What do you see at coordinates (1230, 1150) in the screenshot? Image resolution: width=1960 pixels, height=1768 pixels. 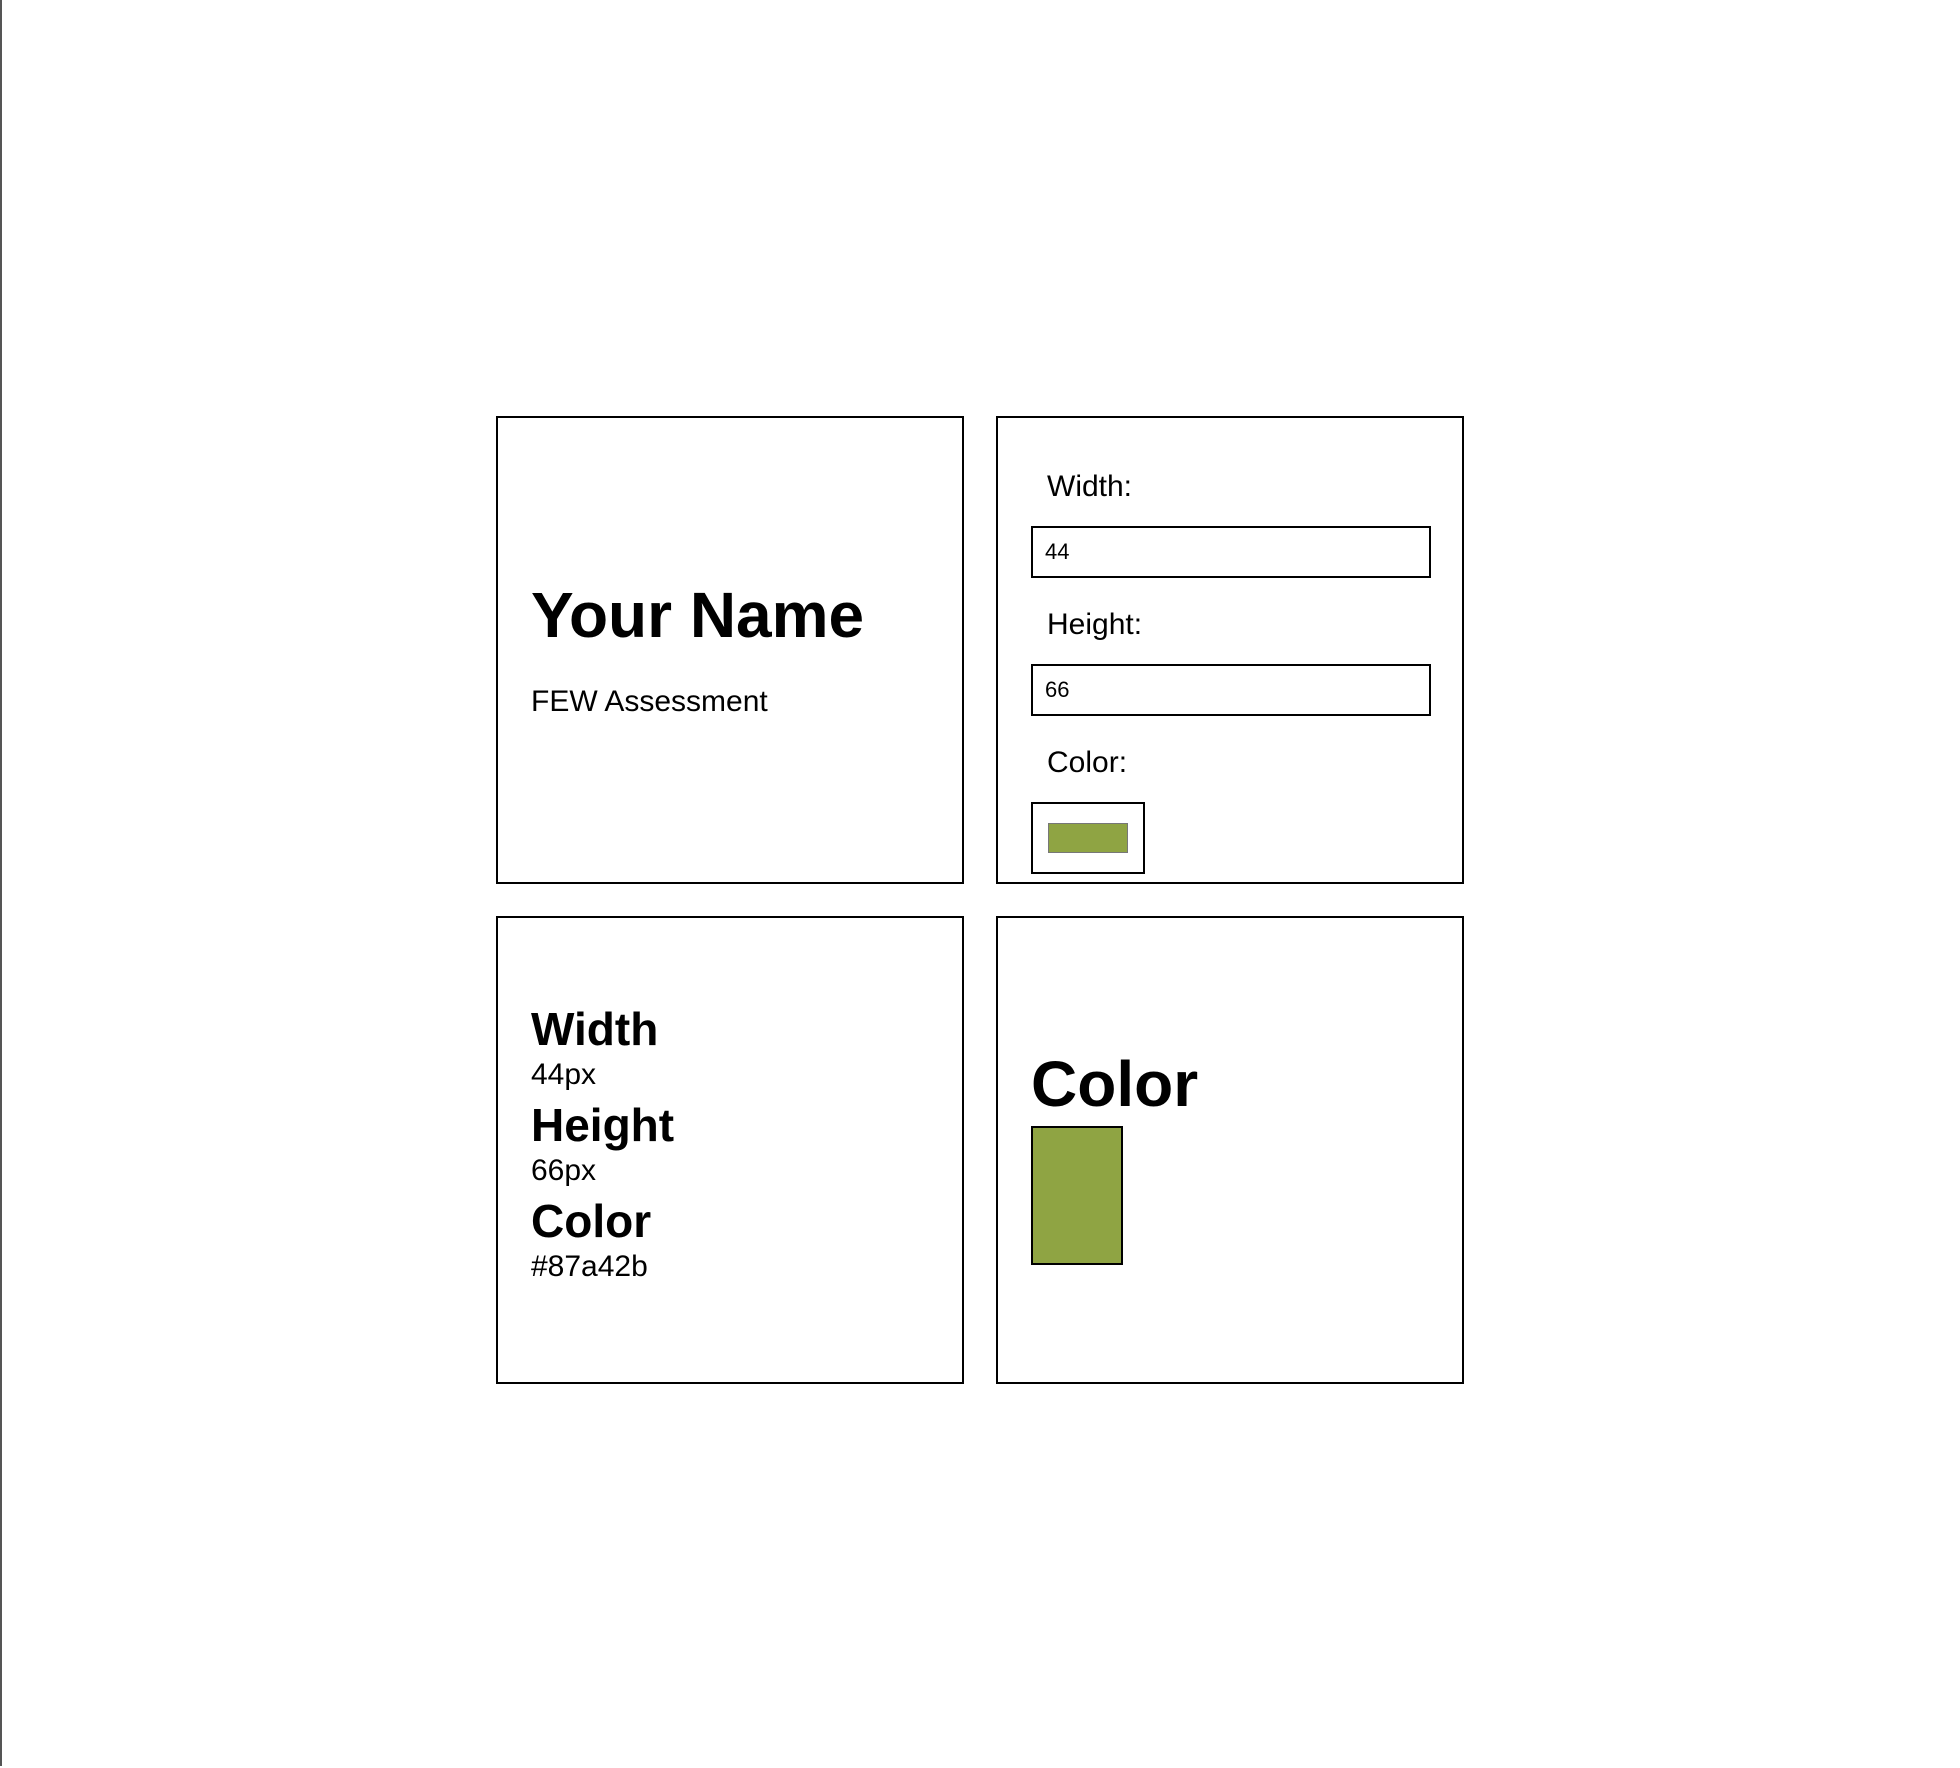 I see `preview-card: Color` at bounding box center [1230, 1150].